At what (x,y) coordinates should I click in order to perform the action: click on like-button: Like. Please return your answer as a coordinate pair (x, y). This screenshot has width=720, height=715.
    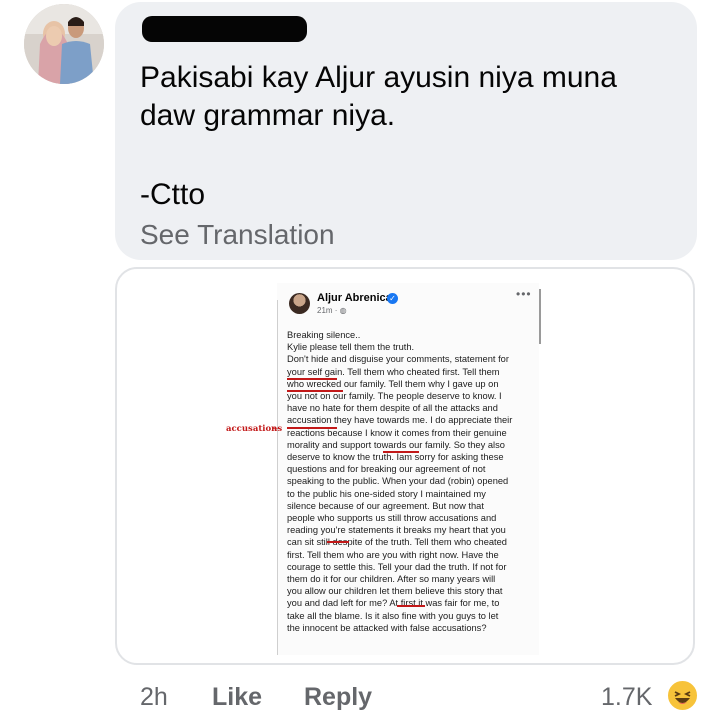
    Looking at the image, I should click on (237, 697).